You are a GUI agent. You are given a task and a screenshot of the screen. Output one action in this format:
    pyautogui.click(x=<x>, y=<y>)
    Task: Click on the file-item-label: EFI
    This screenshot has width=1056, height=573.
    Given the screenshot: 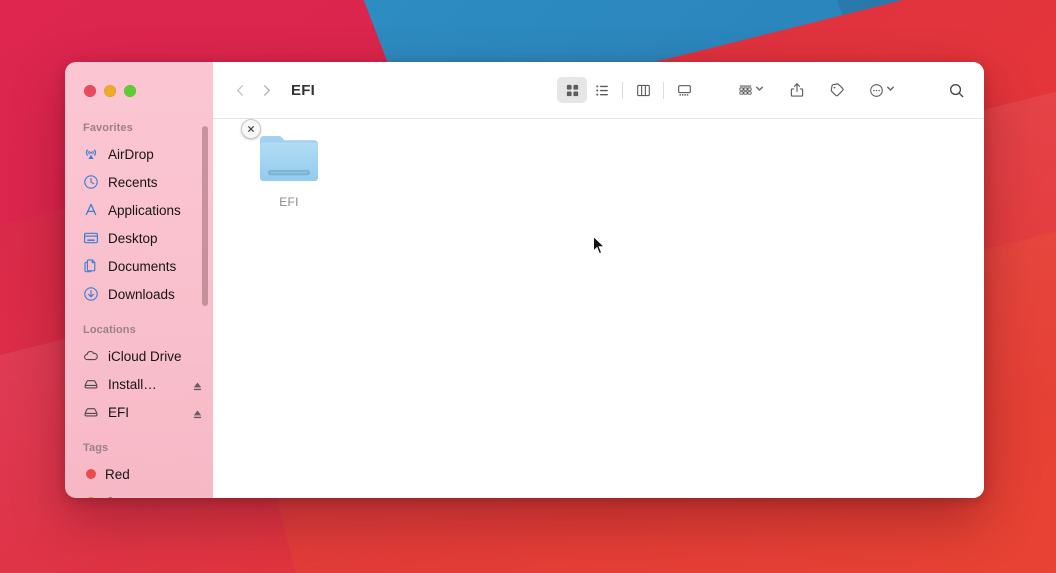 What is the action you would take?
    pyautogui.click(x=289, y=202)
    